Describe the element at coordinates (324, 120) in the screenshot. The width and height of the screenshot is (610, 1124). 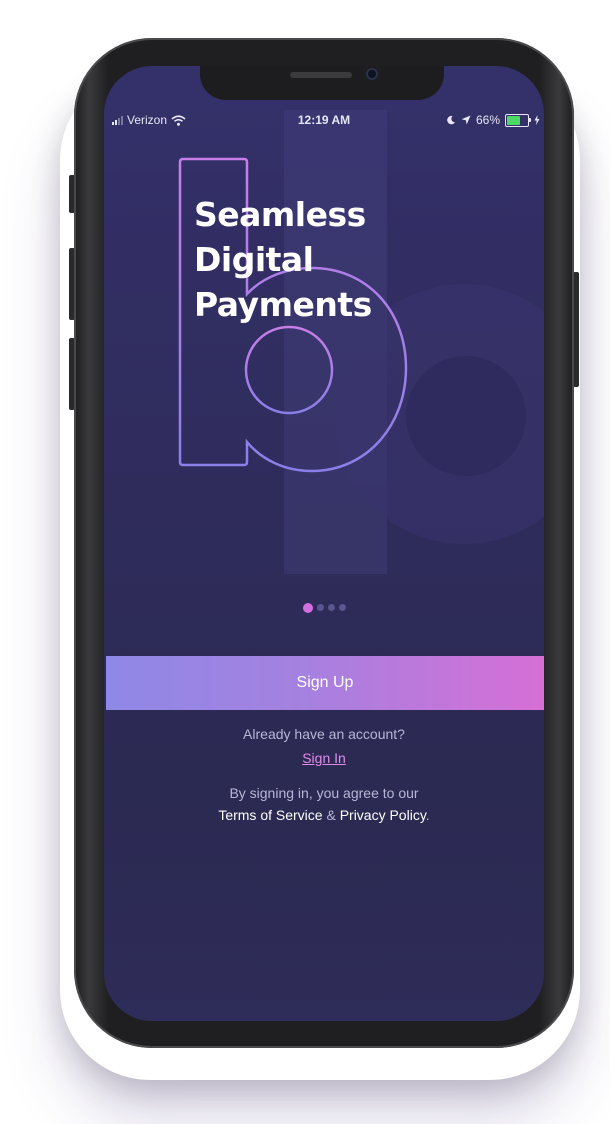
I see `status-bar: Verizon 12:19 AM 66%` at that location.